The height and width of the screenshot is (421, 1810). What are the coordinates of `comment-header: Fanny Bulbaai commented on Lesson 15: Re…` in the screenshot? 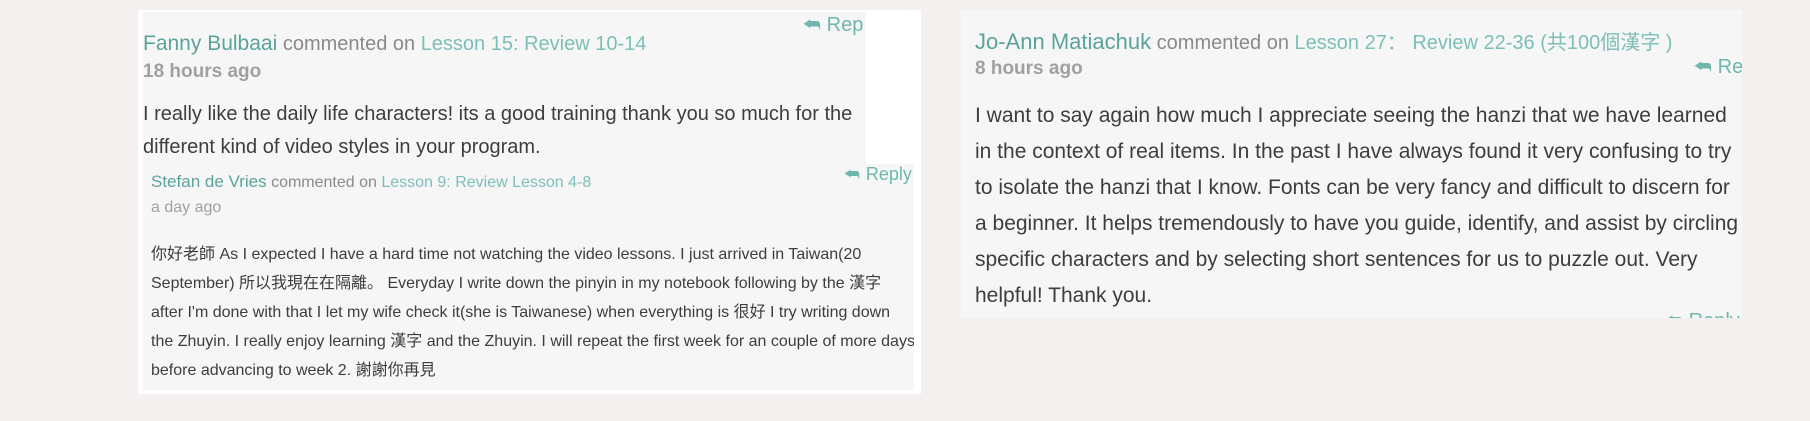 It's located at (394, 44).